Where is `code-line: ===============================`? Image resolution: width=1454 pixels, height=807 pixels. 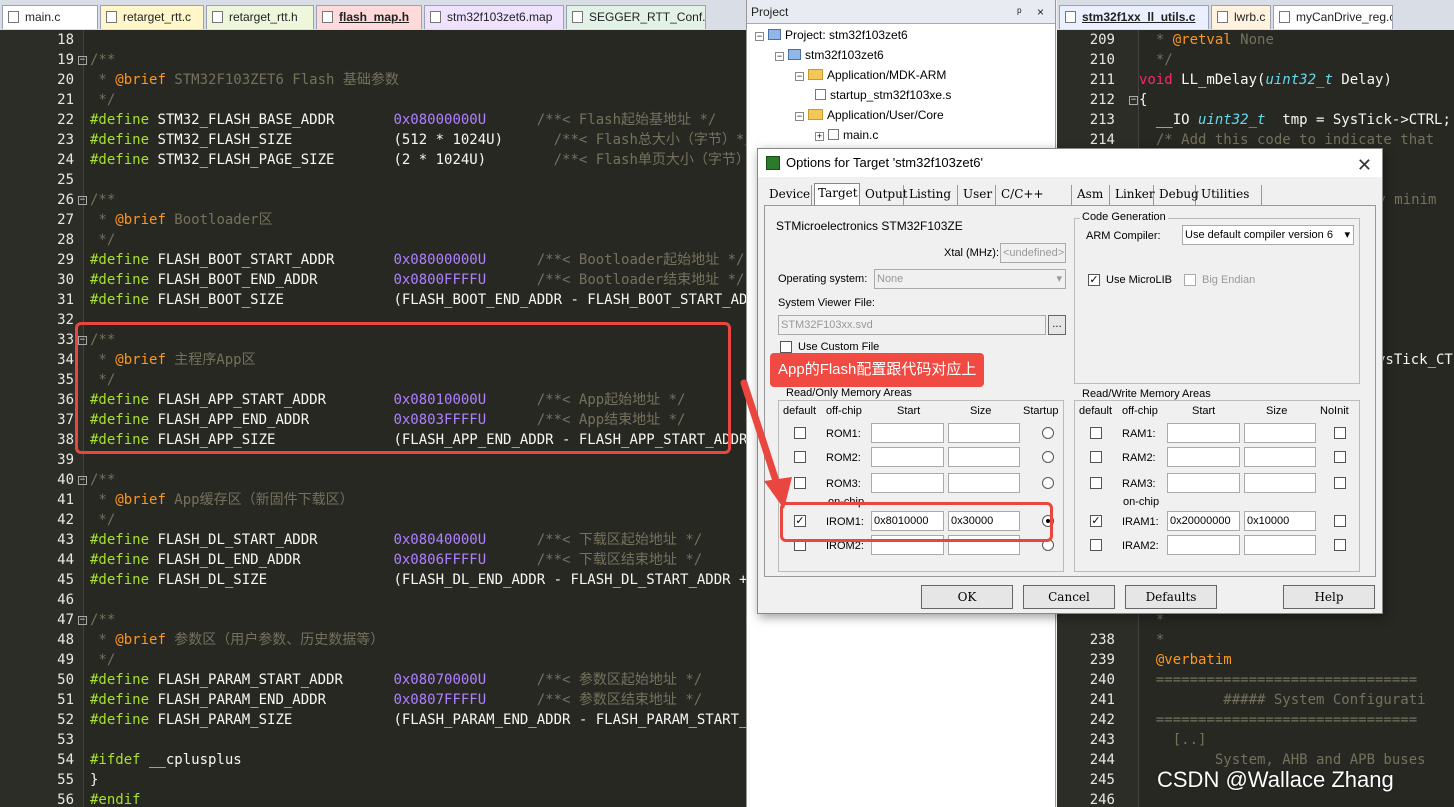
code-line: =============================== is located at coordinates (1278, 680).